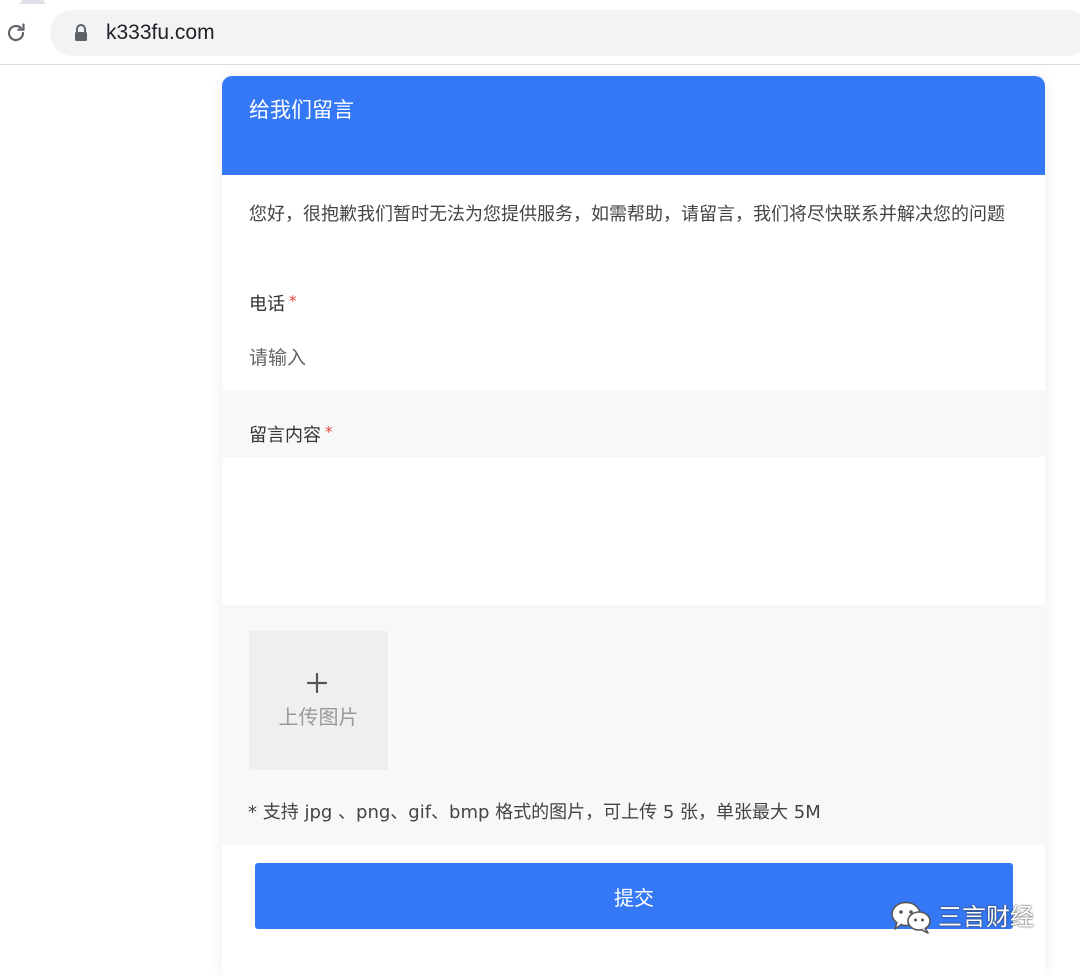 This screenshot has width=1080, height=976. Describe the element at coordinates (301, 110) in the screenshot. I see `card-title: 给我们留言` at that location.